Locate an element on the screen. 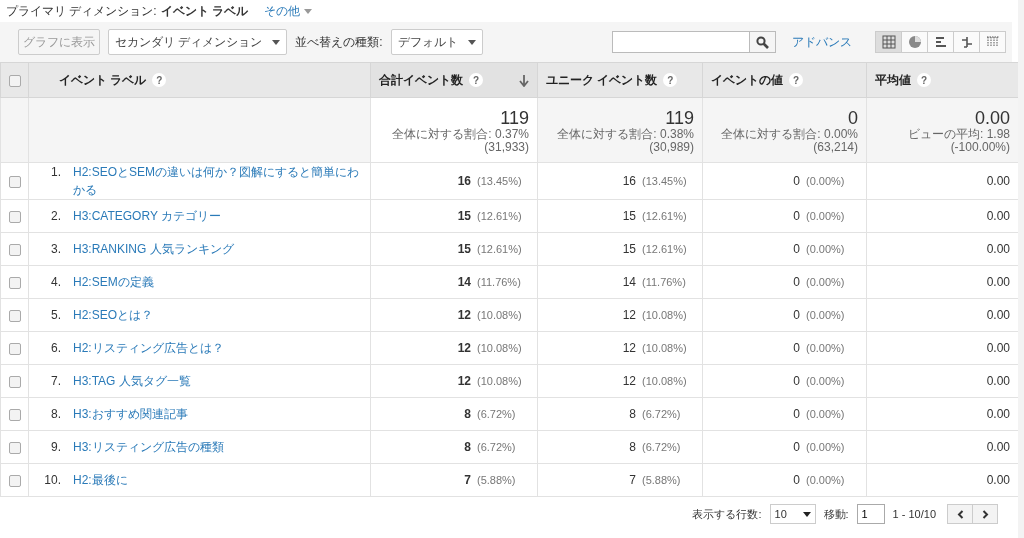 Image resolution: width=1024 pixels, height=538 pixels. summary-count: (30,989) is located at coordinates (671, 147).